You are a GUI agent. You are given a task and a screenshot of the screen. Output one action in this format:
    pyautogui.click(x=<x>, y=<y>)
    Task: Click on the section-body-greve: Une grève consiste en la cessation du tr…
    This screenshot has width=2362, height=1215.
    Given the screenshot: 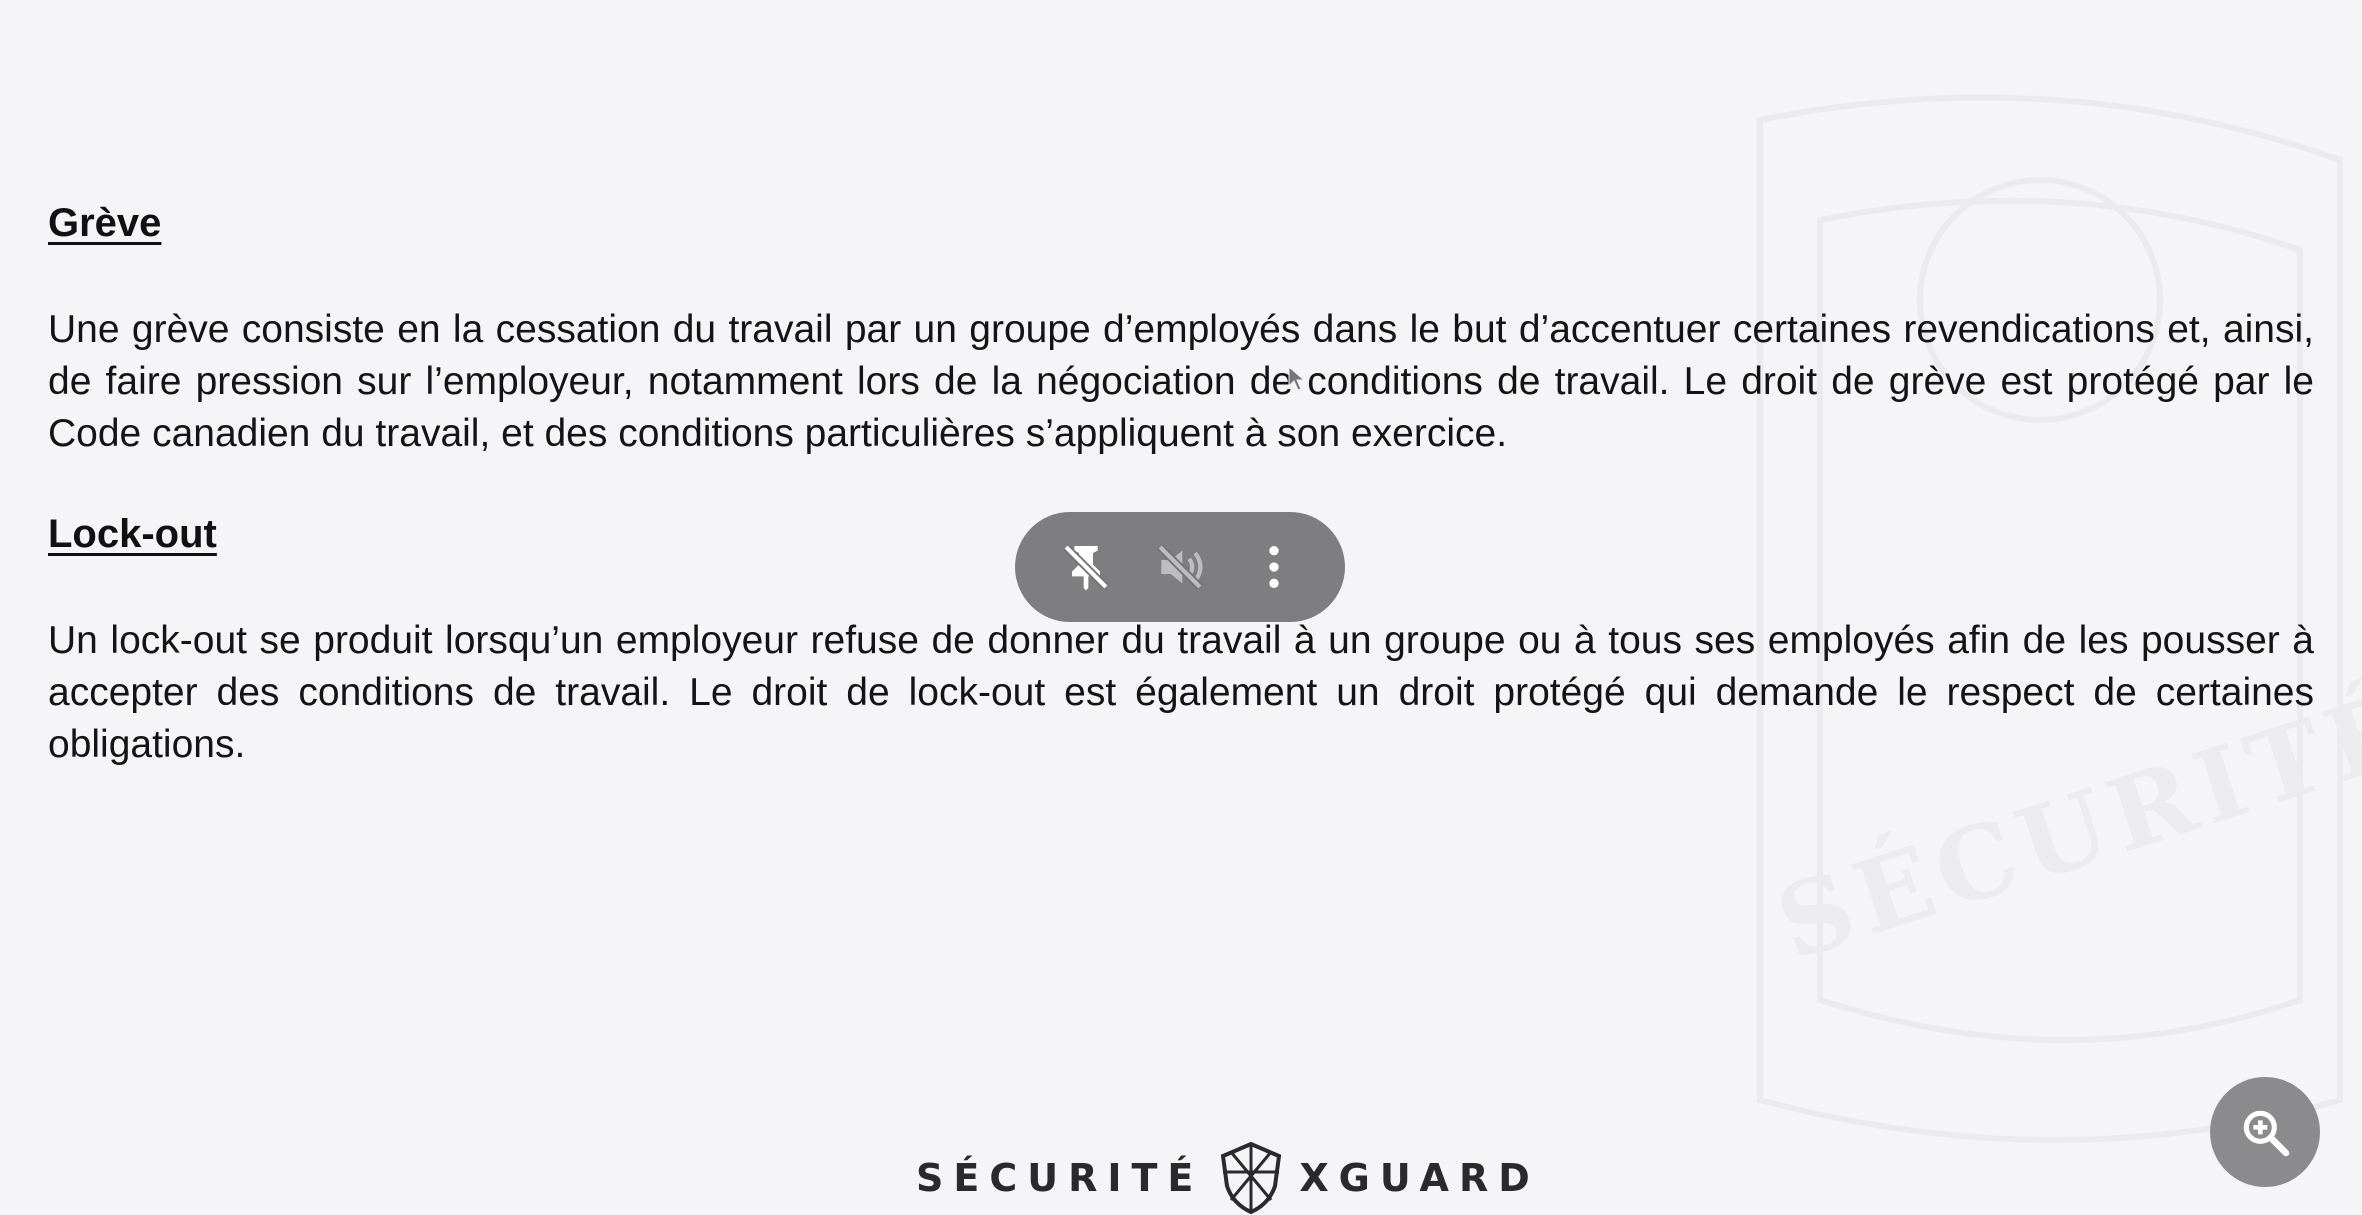 What is the action you would take?
    pyautogui.click(x=1181, y=381)
    